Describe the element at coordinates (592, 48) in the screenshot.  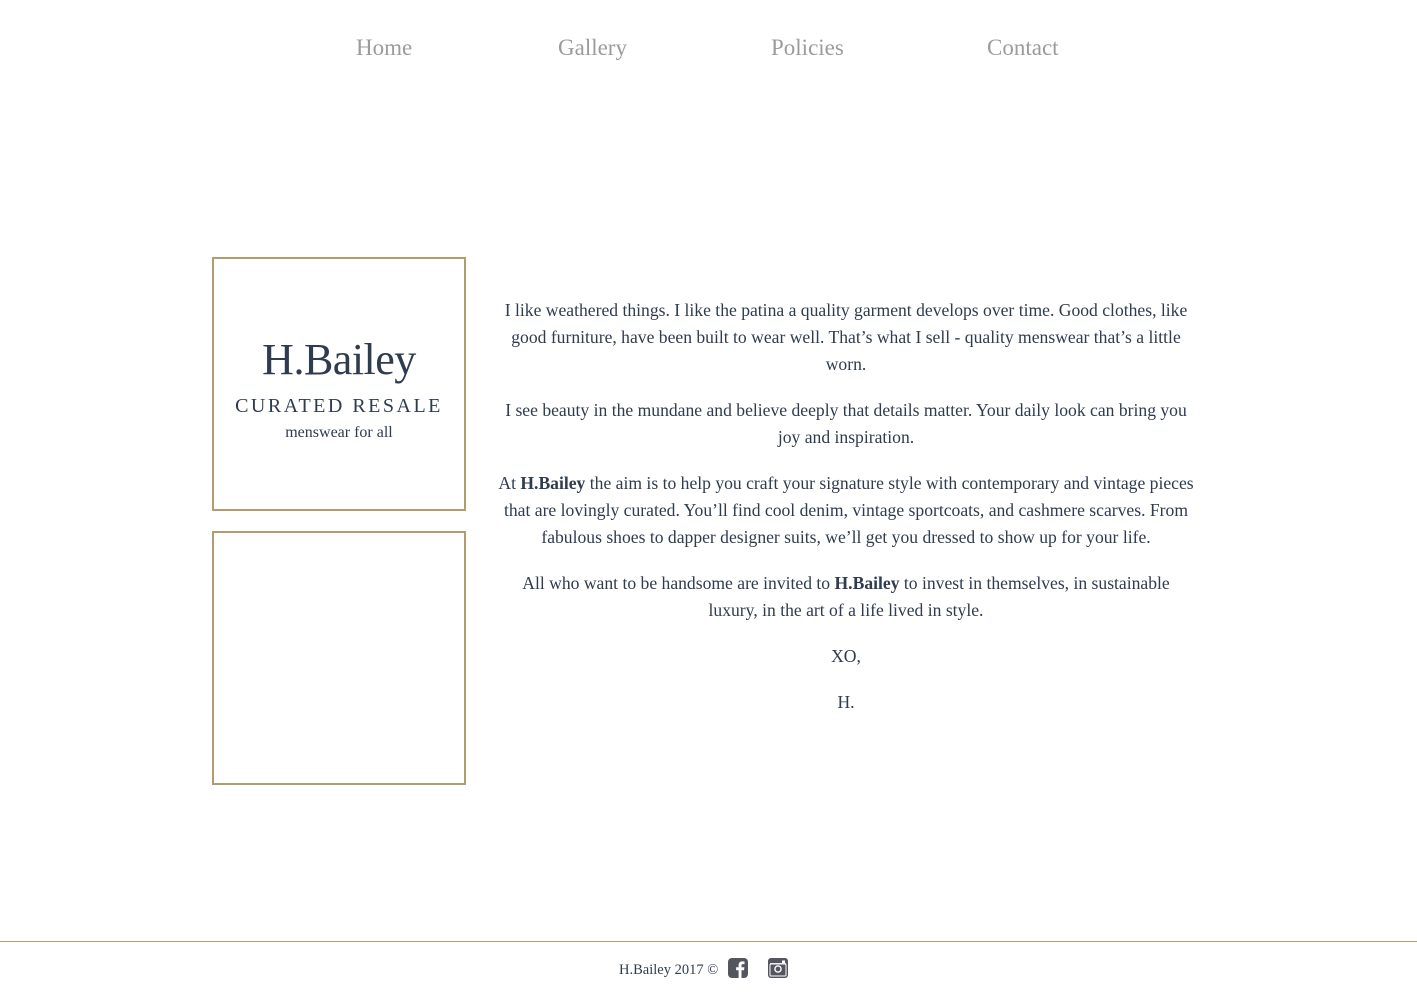
I see `nav-gallery-link: Gallery` at that location.